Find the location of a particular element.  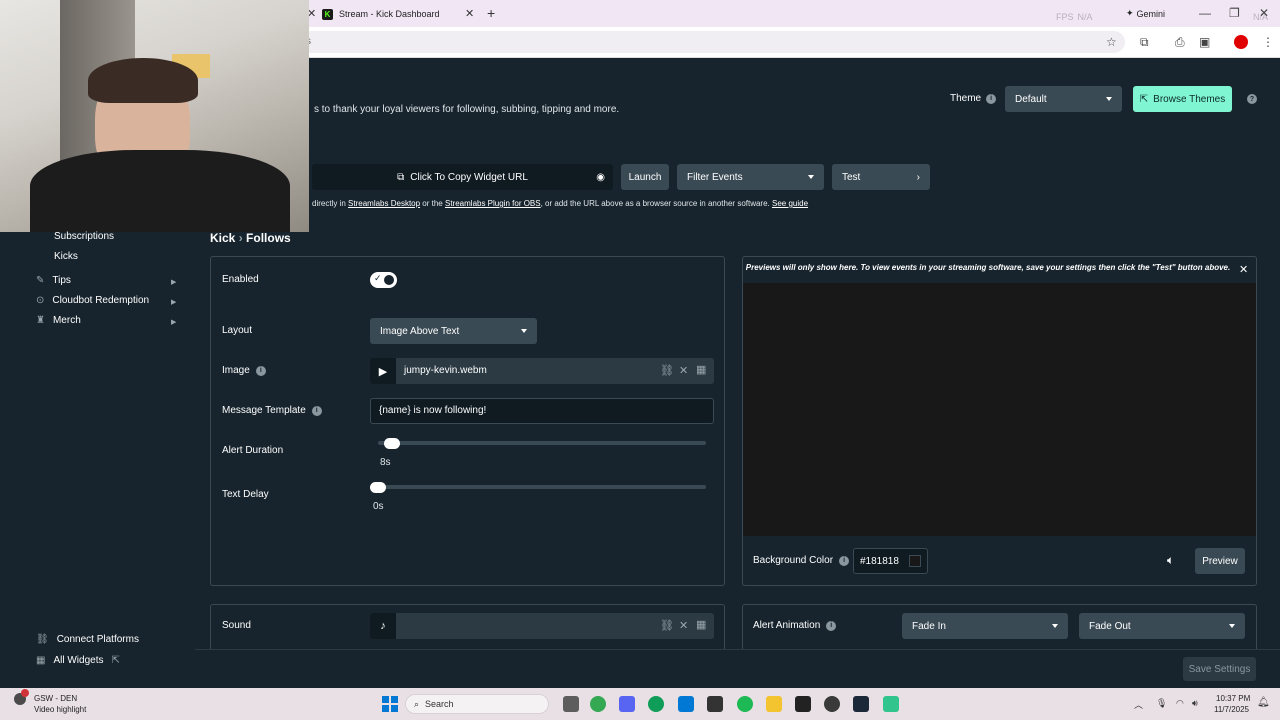

sidebar-item-kicks: Kicks is located at coordinates (66, 256).